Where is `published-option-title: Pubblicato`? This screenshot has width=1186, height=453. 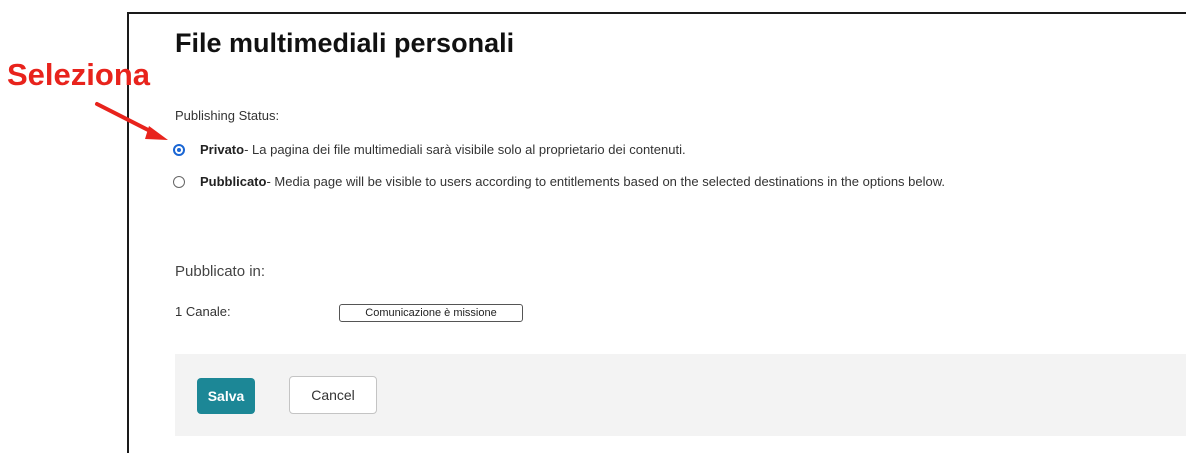 published-option-title: Pubblicato is located at coordinates (233, 181).